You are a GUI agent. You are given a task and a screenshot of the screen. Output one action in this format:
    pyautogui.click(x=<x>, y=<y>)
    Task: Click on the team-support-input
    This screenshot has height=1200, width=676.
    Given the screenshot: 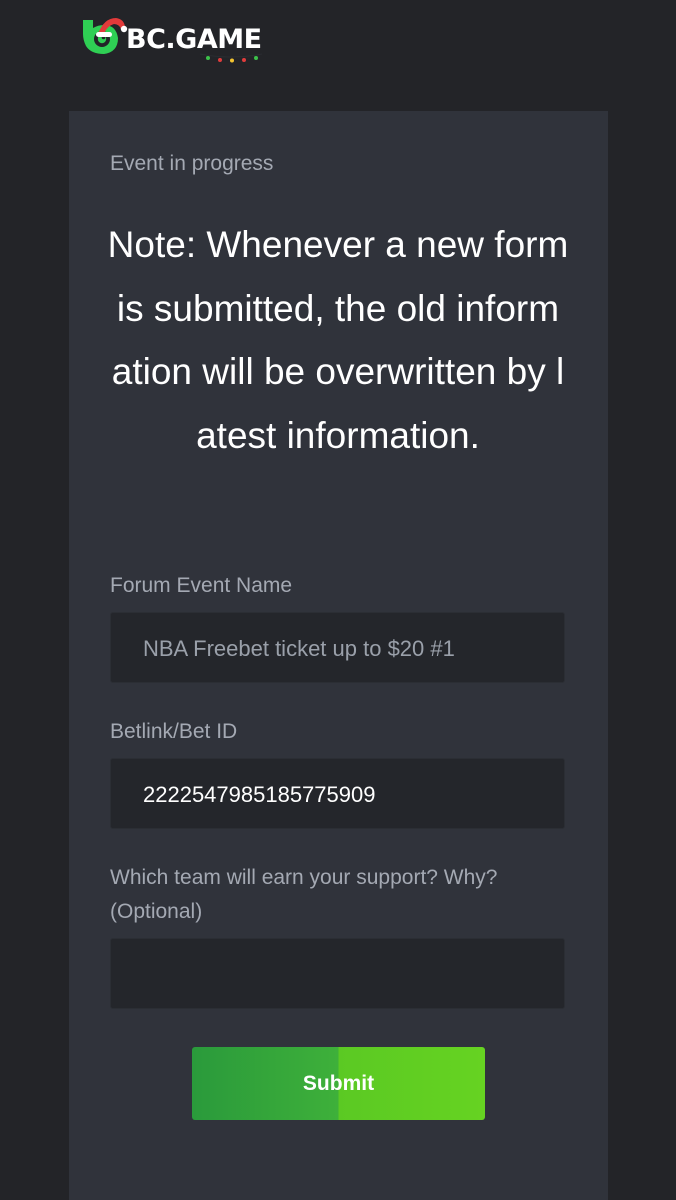 What is the action you would take?
    pyautogui.click(x=337, y=973)
    